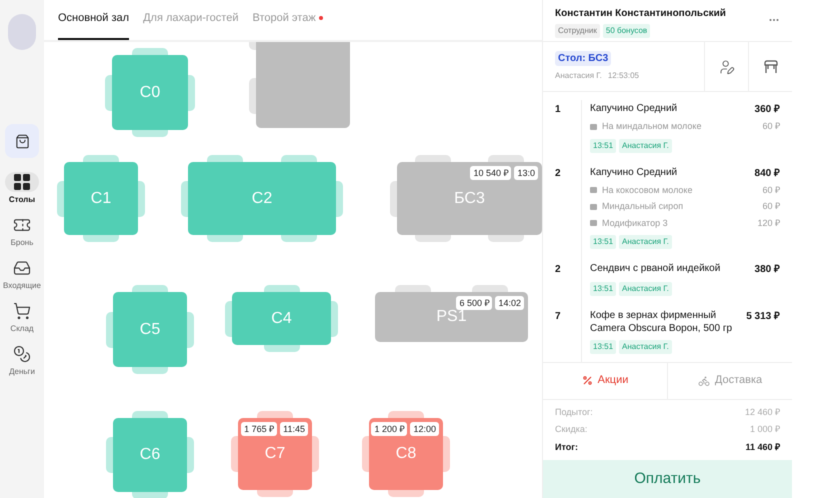 Image resolution: width=814 pixels, height=498 pixels. I want to click on total-label: Скидка:, so click(571, 429).